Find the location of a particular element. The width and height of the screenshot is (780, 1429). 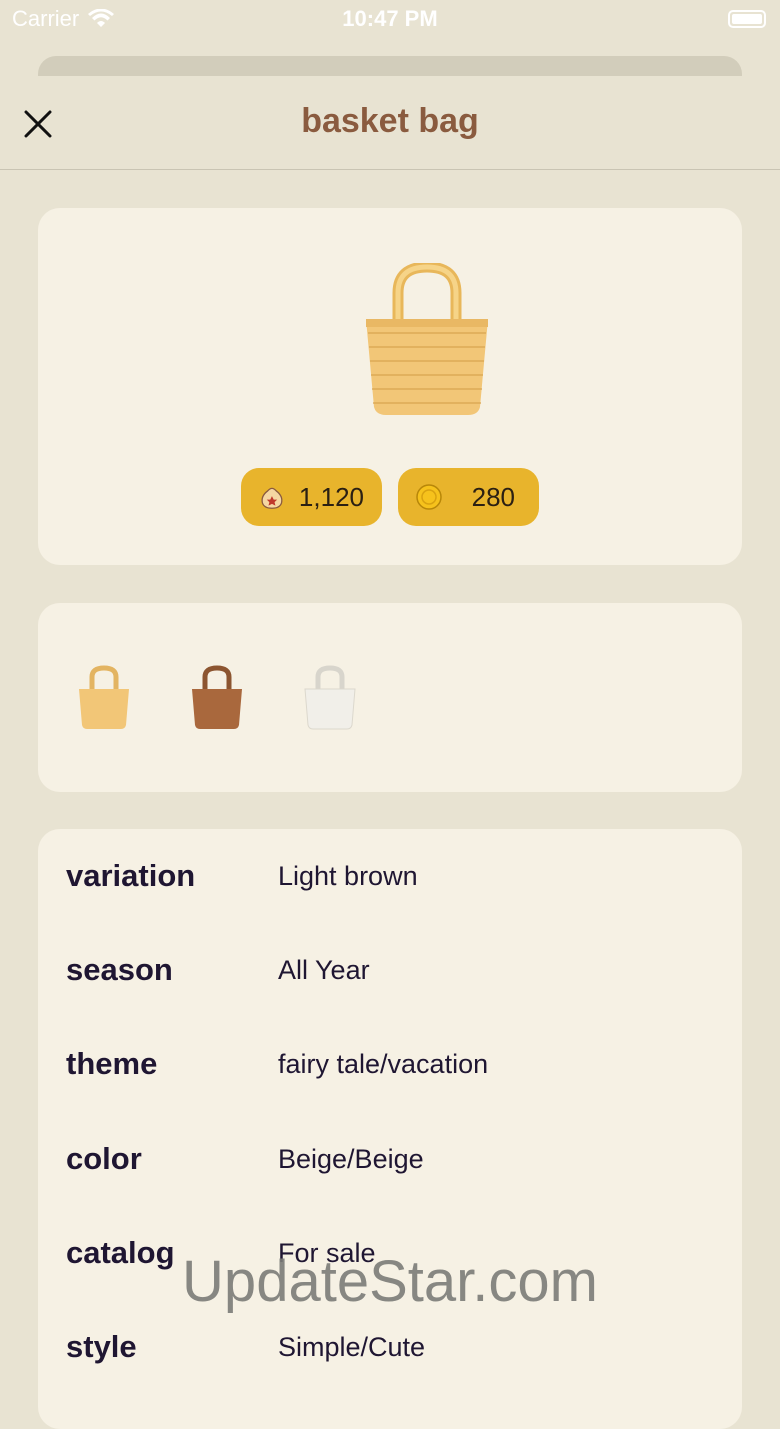

detail-key: theme is located at coordinates (112, 1063).